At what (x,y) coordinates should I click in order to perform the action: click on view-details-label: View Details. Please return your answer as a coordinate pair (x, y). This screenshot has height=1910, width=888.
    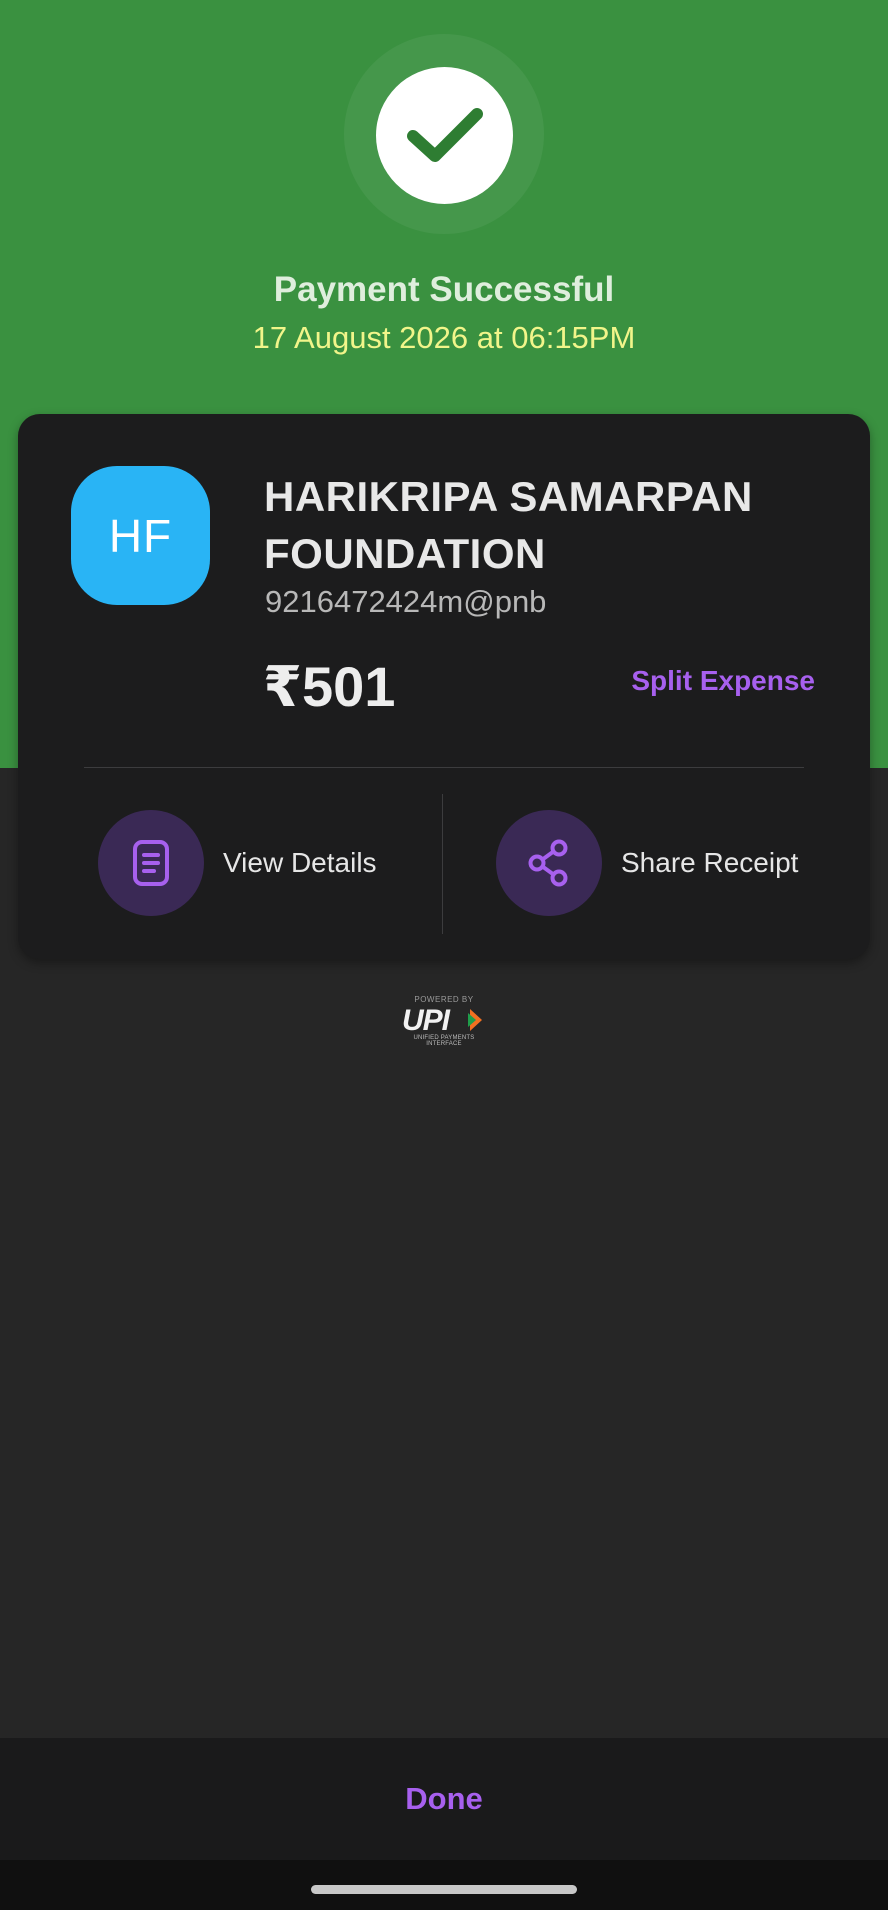
    Looking at the image, I should click on (300, 862).